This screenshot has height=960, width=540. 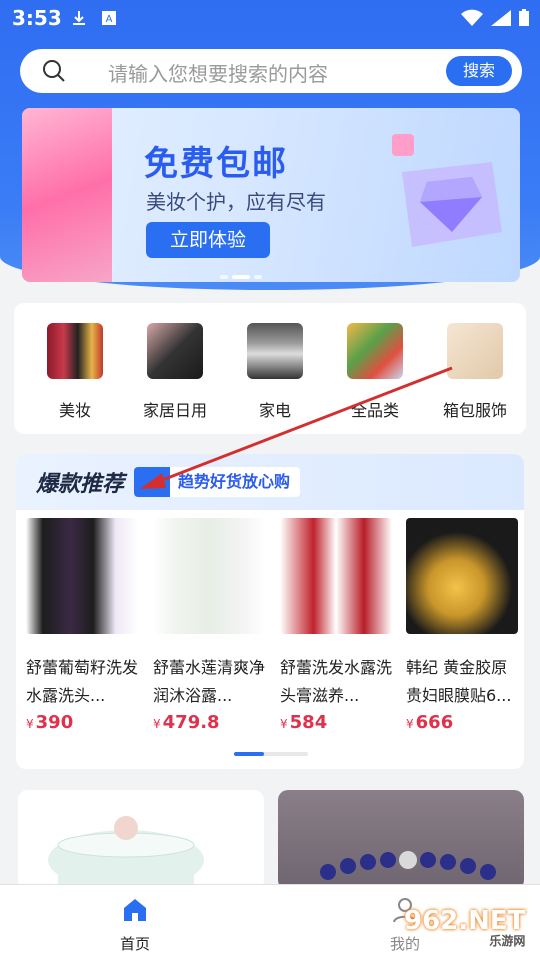 I want to click on umbrella-icon, so click(x=175, y=351).